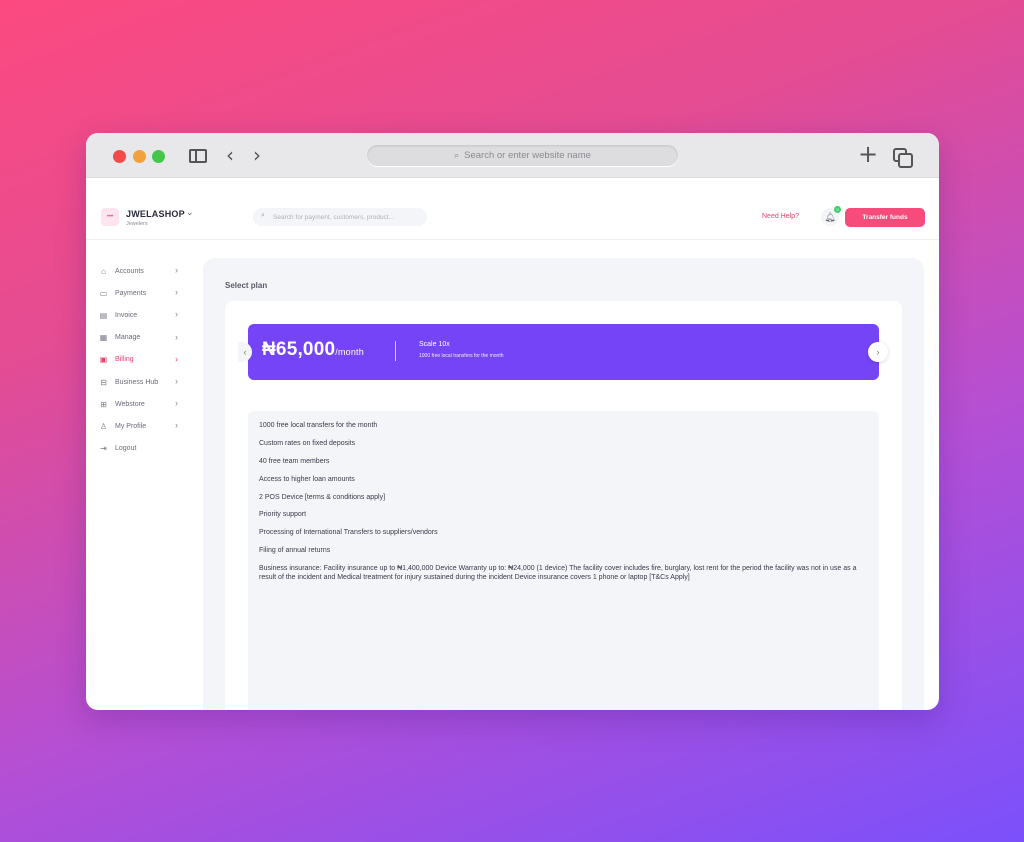 The width and height of the screenshot is (1024, 842). I want to click on chevron-down-icon: ⌄, so click(190, 212).